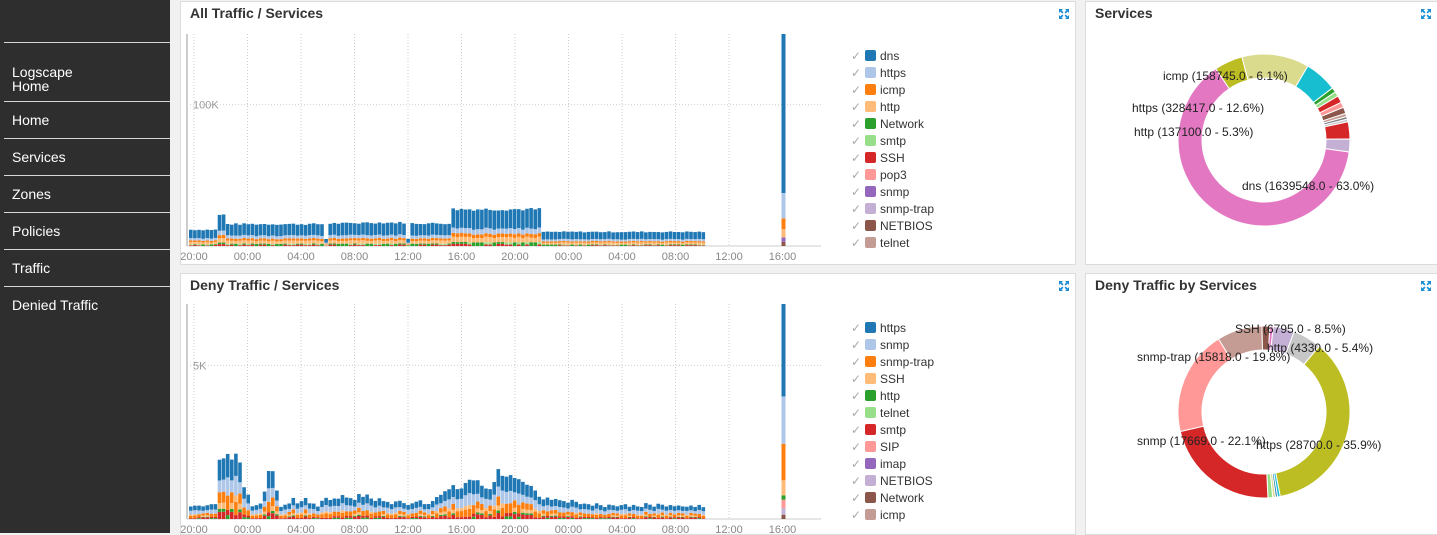 The width and height of the screenshot is (1437, 535). I want to click on sidebar-item-traffic: Traffic, so click(87, 268).